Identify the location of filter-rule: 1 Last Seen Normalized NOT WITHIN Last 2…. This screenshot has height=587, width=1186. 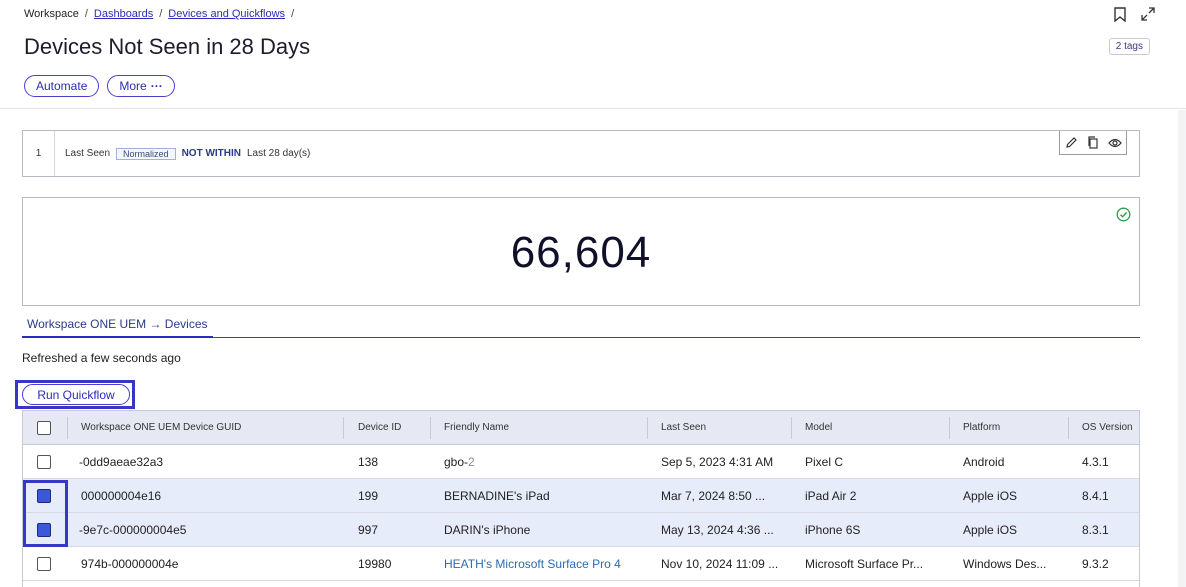
(581, 153).